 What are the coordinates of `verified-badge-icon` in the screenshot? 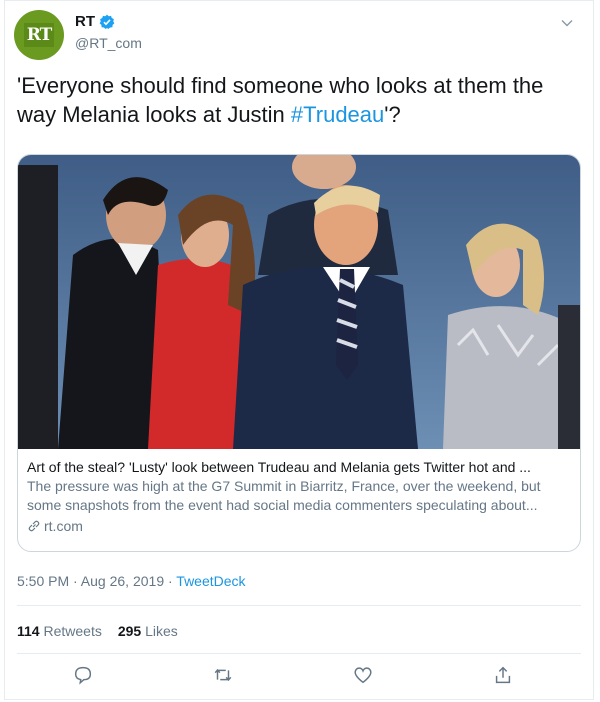 It's located at (107, 21).